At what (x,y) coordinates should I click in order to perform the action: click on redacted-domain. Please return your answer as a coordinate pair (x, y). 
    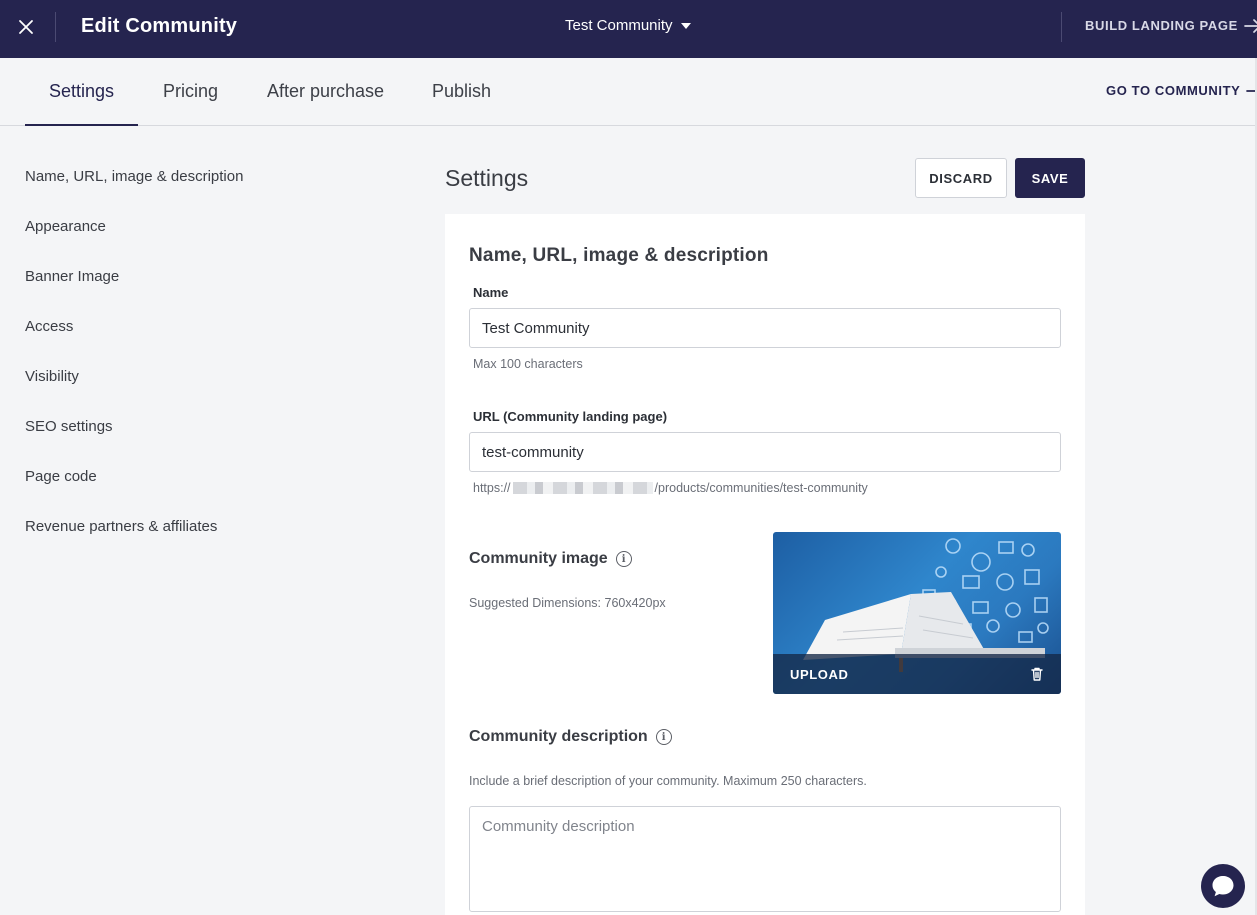
    Looking at the image, I should click on (582, 488).